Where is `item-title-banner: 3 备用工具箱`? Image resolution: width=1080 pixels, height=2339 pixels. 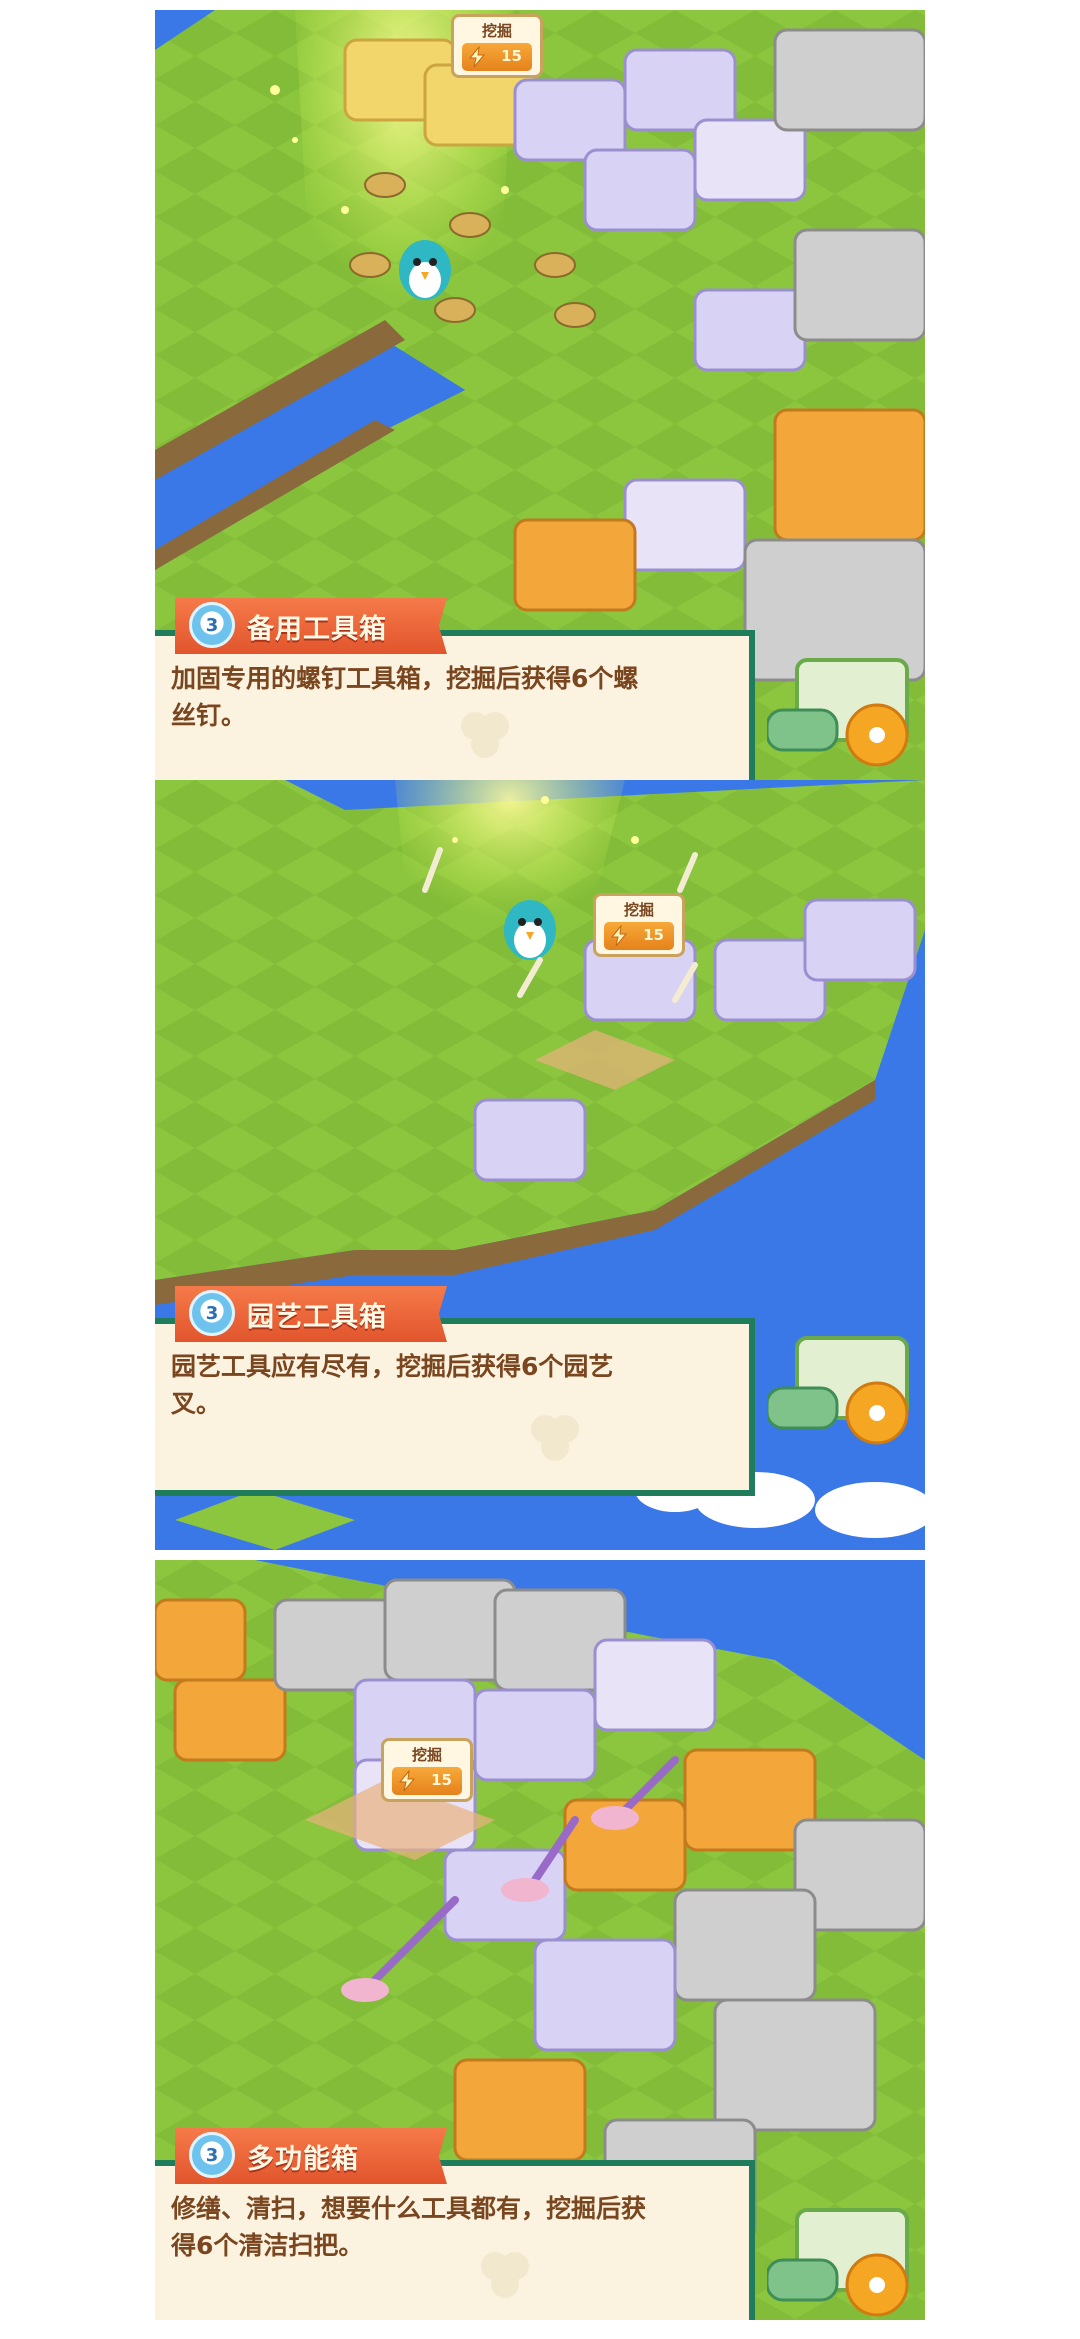
item-title-banner: 3 备用工具箱 is located at coordinates (311, 626).